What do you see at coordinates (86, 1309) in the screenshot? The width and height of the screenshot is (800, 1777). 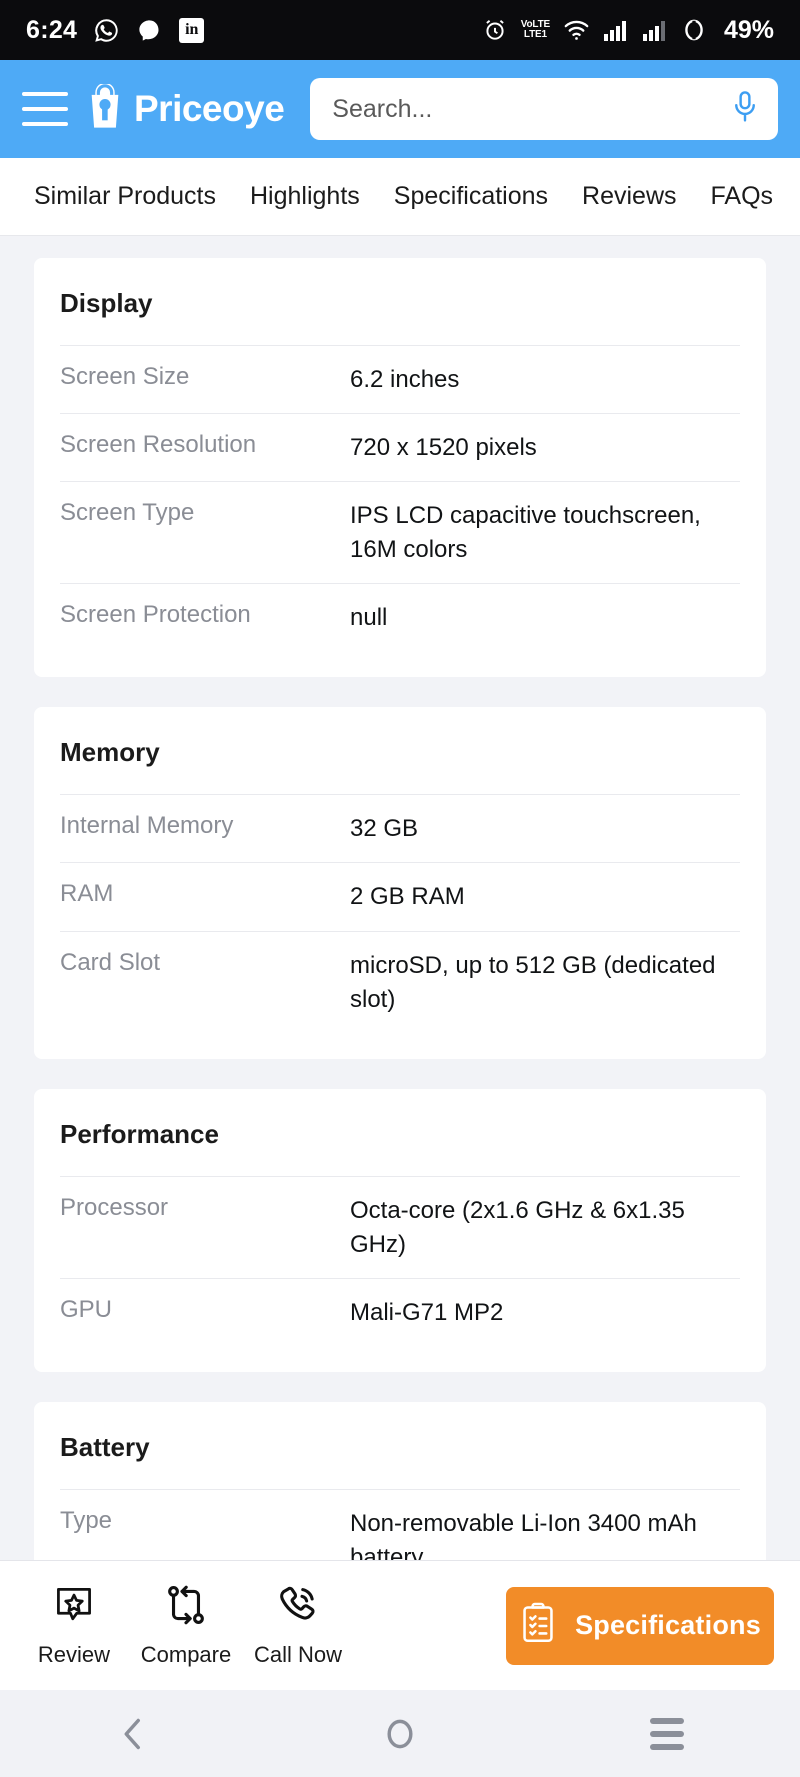 I see `spec-key: GPU` at bounding box center [86, 1309].